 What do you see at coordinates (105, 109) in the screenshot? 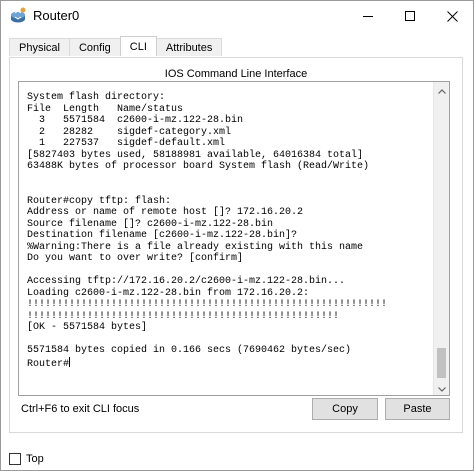
I see `terminal-line: File Length Name/status` at bounding box center [105, 109].